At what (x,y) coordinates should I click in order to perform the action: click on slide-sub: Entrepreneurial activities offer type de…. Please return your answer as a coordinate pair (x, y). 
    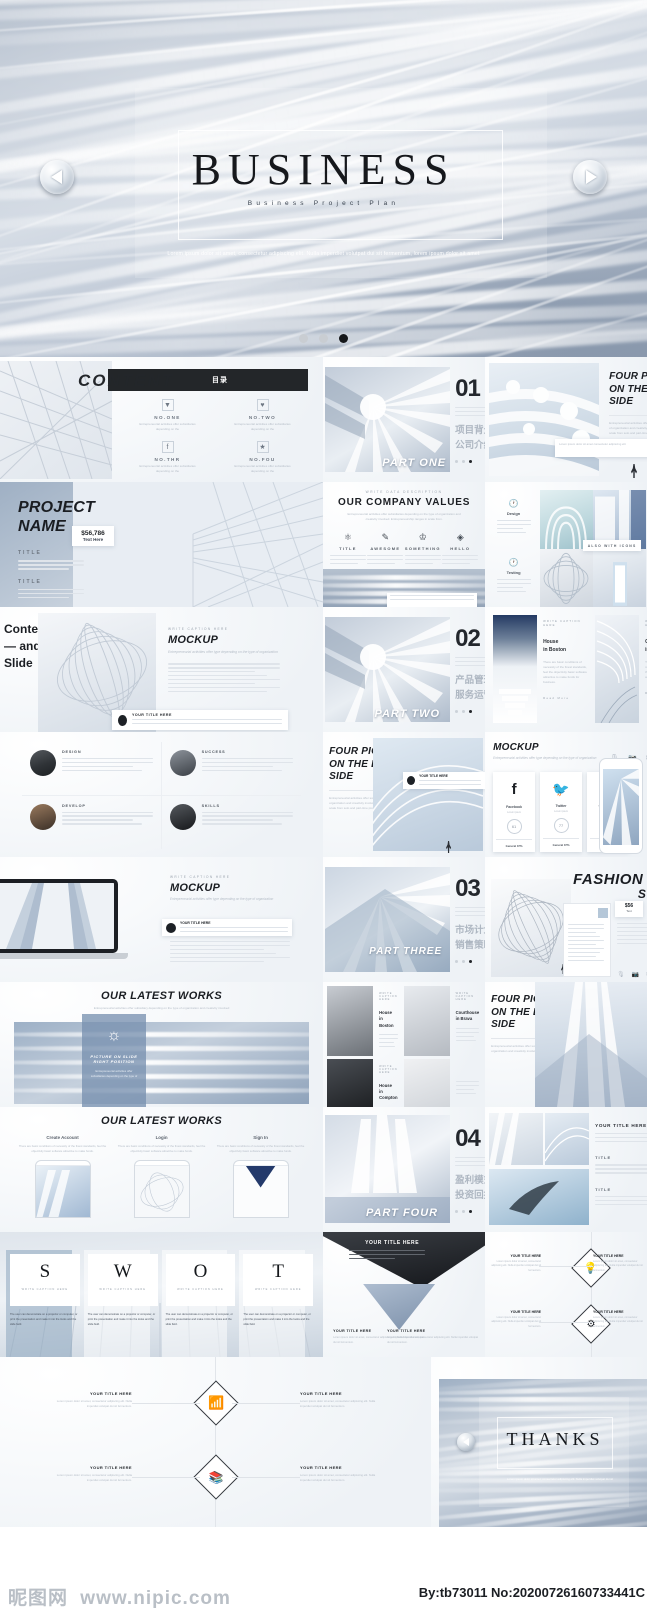
    Looking at the image, I should click on (545, 758).